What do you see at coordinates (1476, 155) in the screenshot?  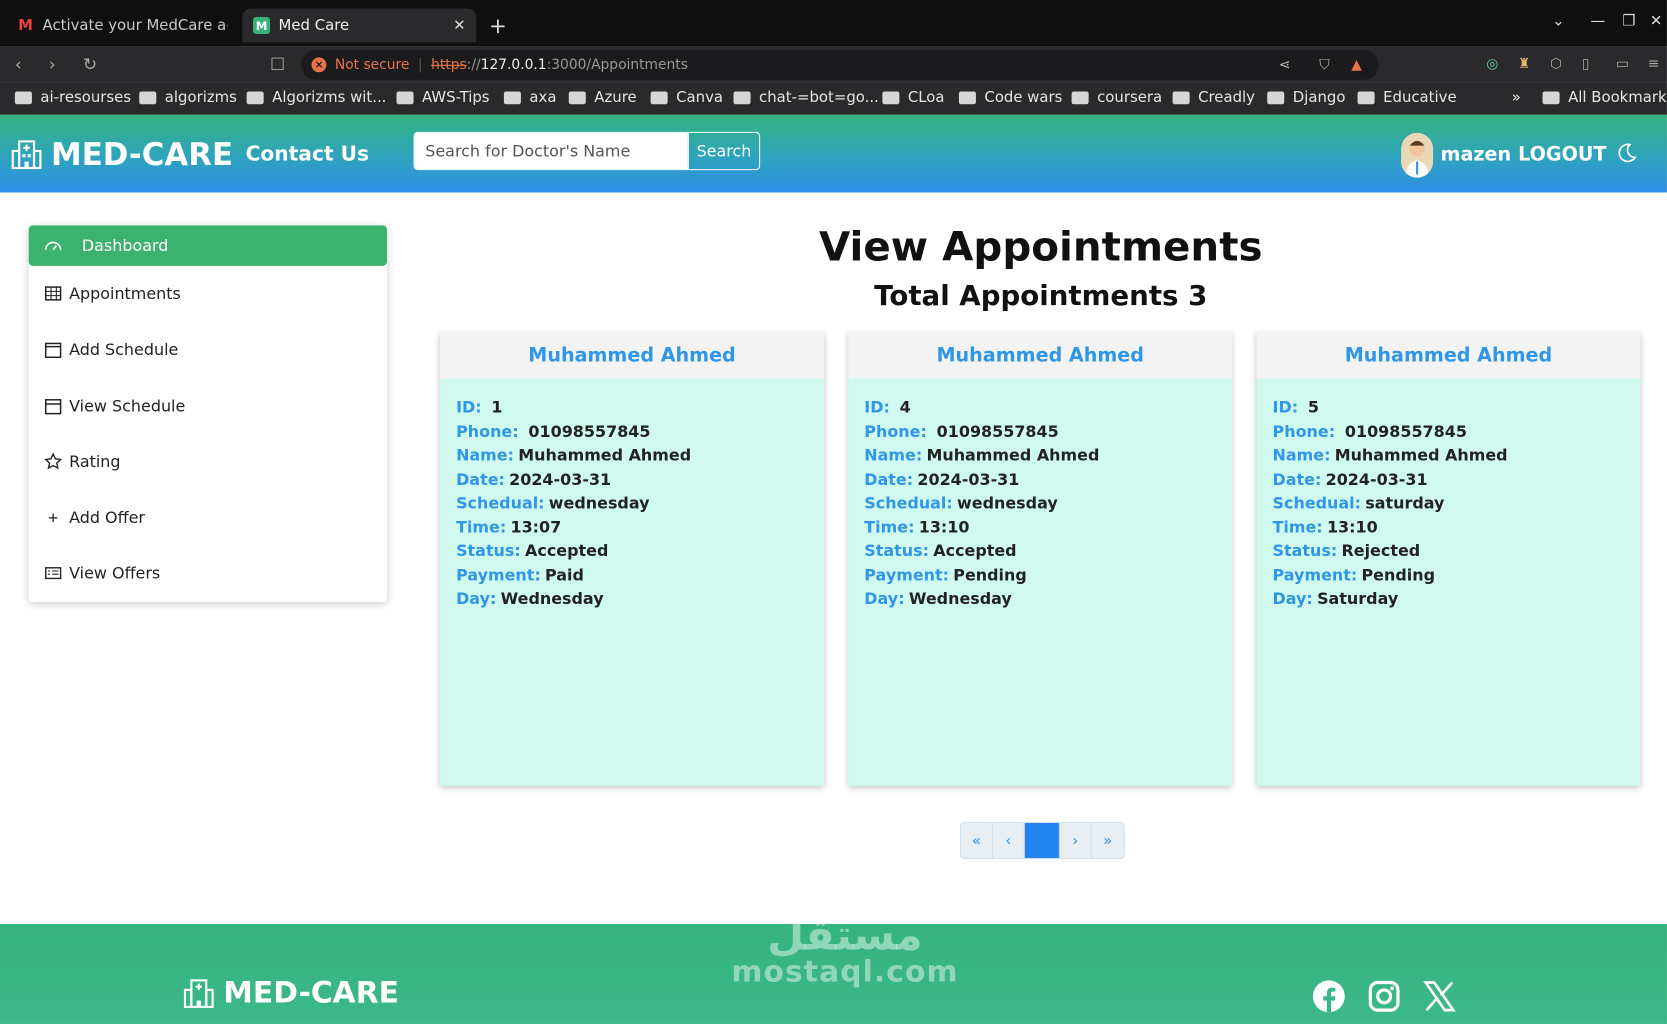 I see `username: mazen` at bounding box center [1476, 155].